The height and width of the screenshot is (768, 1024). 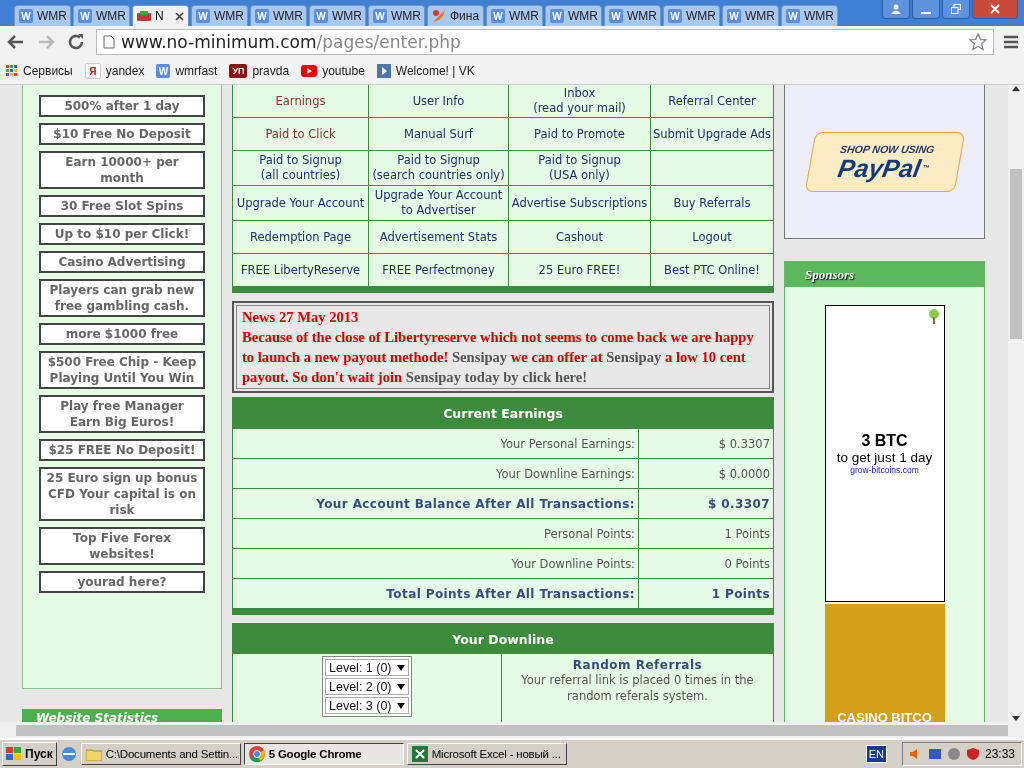 I want to click on nav-link: Manual Surf, so click(x=438, y=134).